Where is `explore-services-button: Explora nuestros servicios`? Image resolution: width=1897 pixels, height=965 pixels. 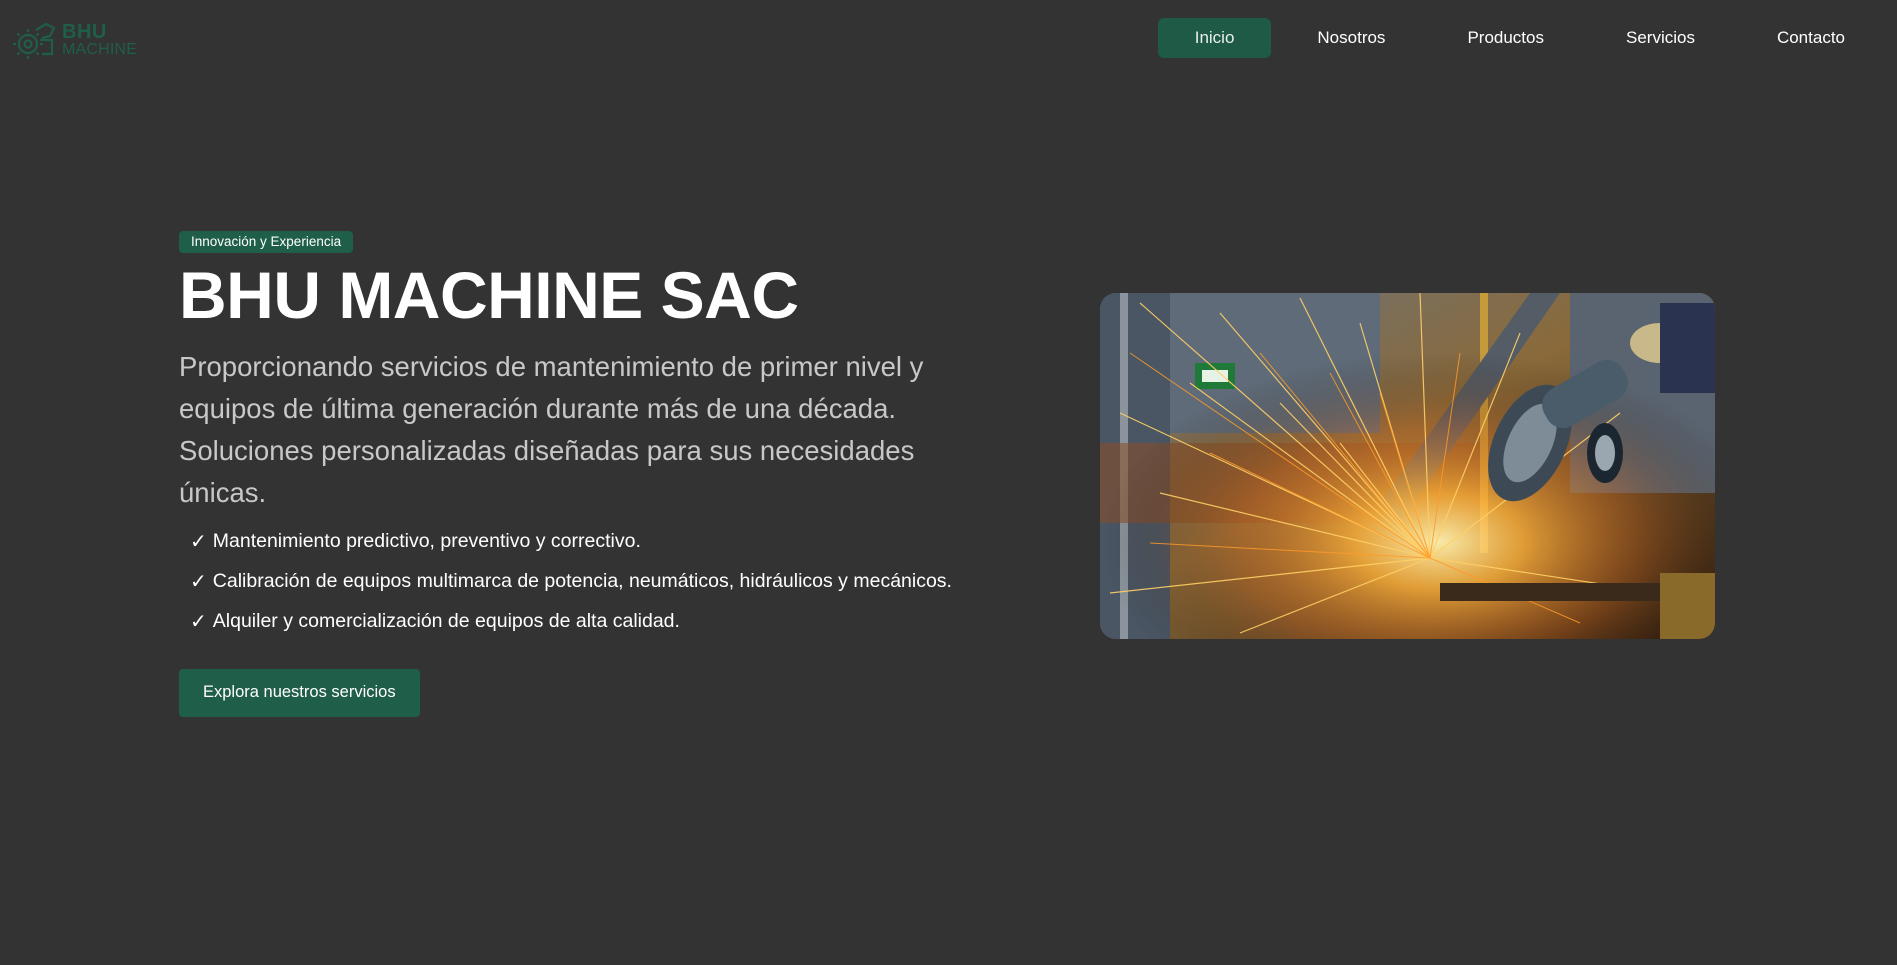
explore-services-button: Explora nuestros servicios is located at coordinates (299, 692).